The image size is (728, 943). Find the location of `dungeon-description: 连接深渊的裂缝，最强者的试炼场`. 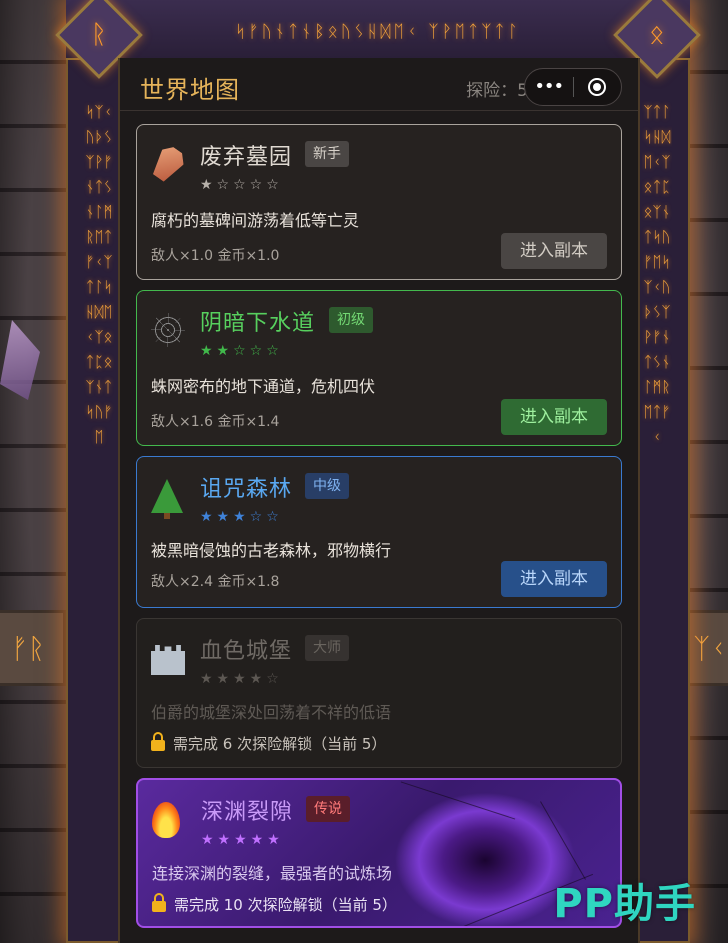

dungeon-description: 连接深渊的裂缝，最强者的试炼场 is located at coordinates (272, 873).